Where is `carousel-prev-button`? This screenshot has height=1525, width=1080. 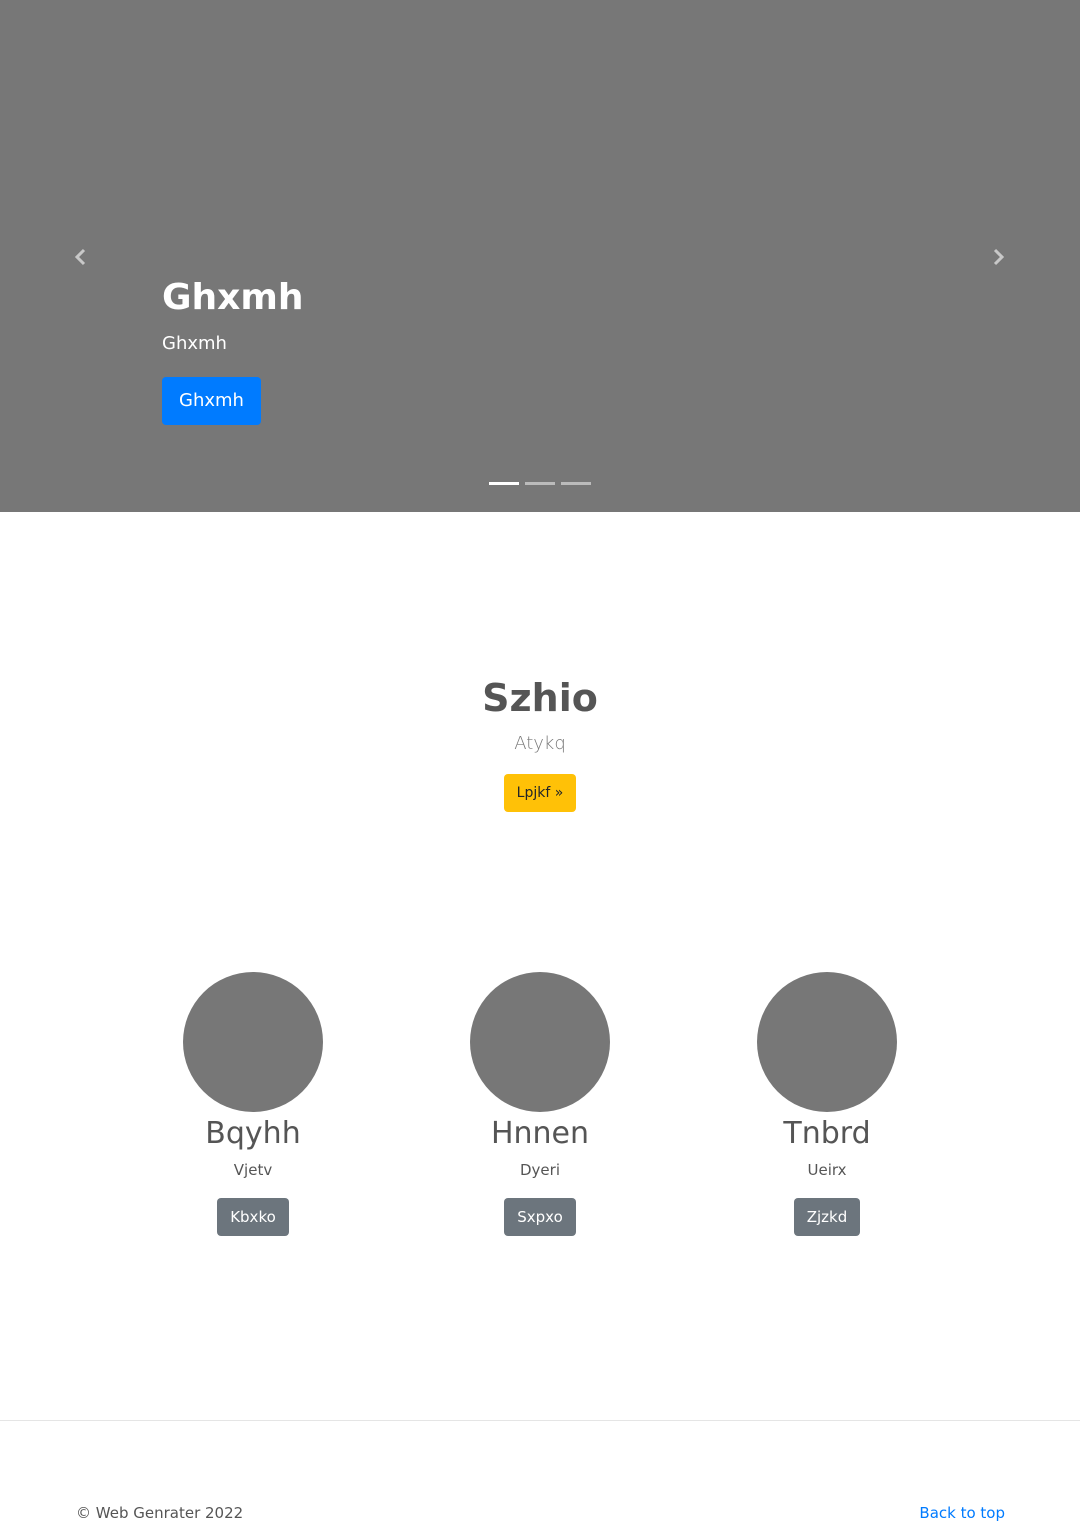
carousel-prev-button is located at coordinates (81, 257).